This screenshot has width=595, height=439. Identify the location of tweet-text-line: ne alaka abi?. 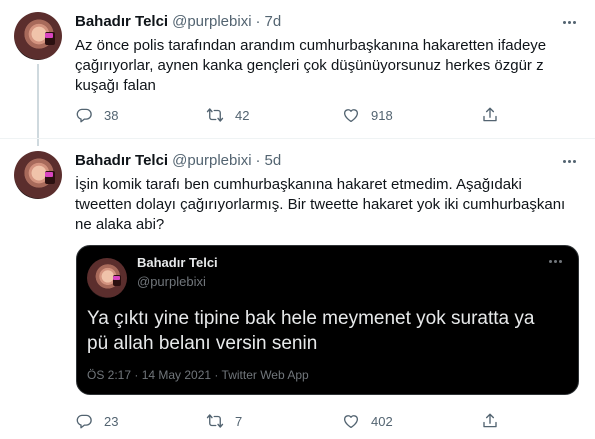
(120, 224).